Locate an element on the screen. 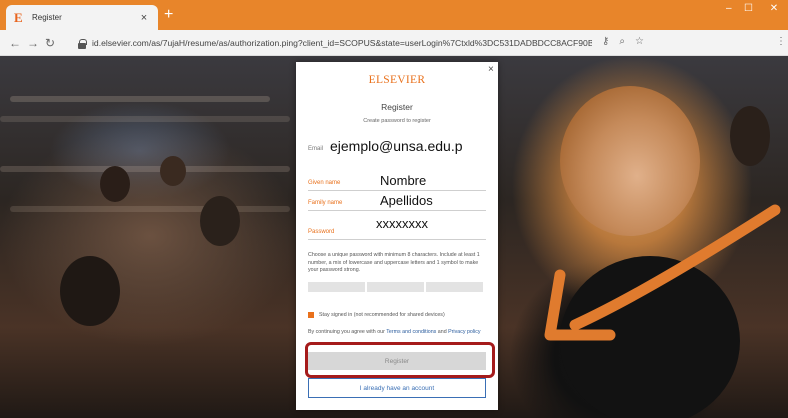 This screenshot has height=418, width=788. terms-link: Terms and conditions is located at coordinates (411, 332).